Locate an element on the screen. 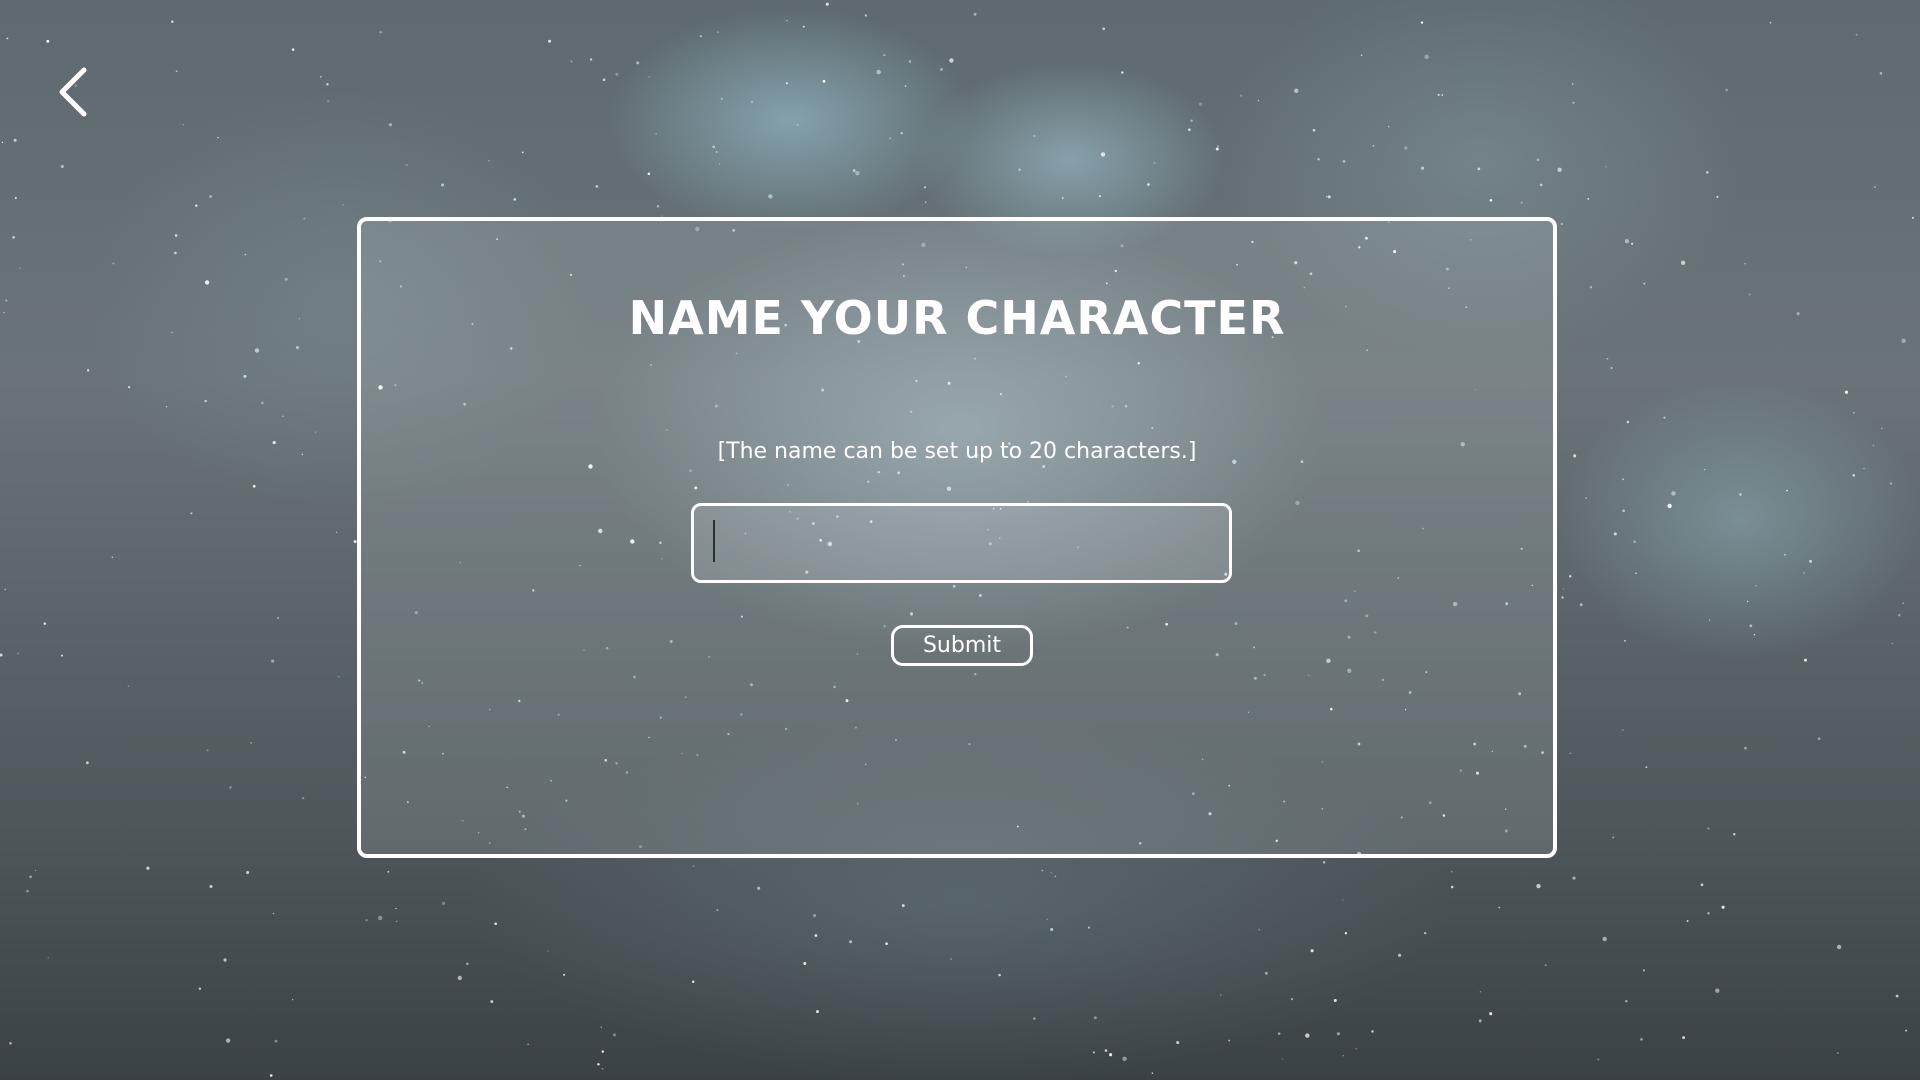 The image size is (1920, 1080). back-button is located at coordinates (76, 92).